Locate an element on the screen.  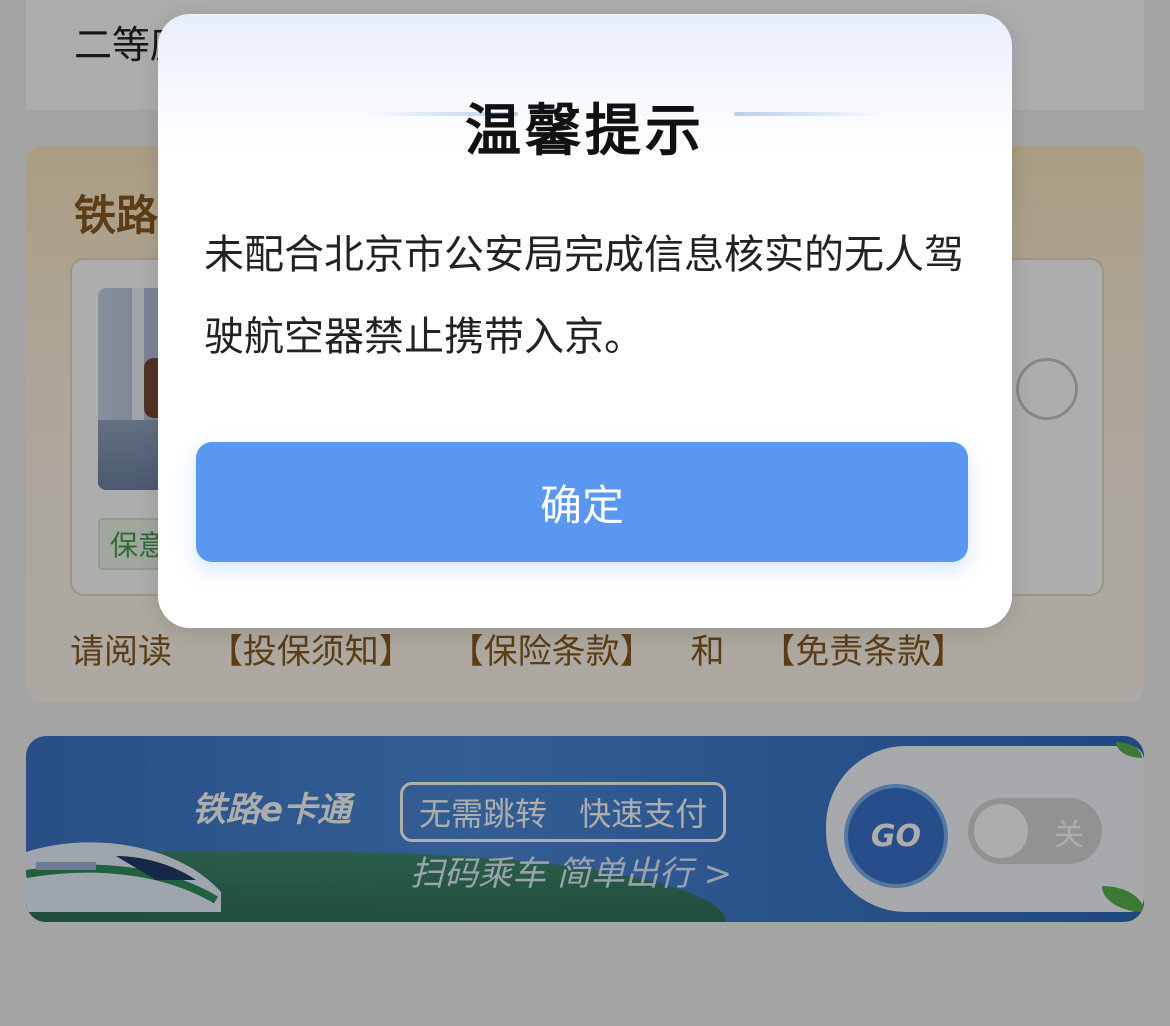
confirm-button: 确定 is located at coordinates (582, 502).